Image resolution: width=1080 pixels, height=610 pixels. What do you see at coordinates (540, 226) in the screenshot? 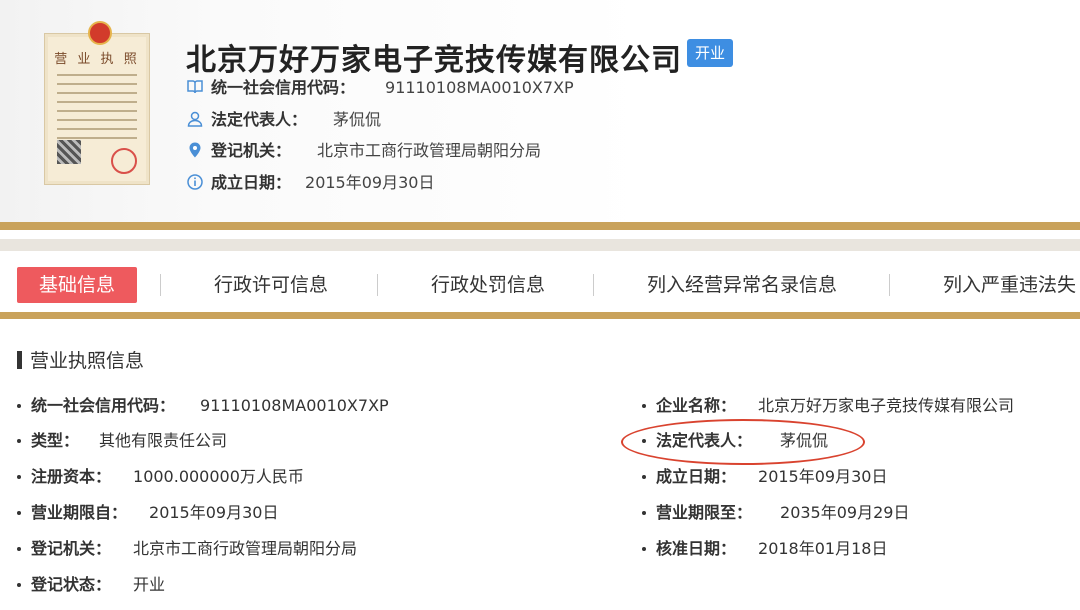
I see `divider-gold-top` at bounding box center [540, 226].